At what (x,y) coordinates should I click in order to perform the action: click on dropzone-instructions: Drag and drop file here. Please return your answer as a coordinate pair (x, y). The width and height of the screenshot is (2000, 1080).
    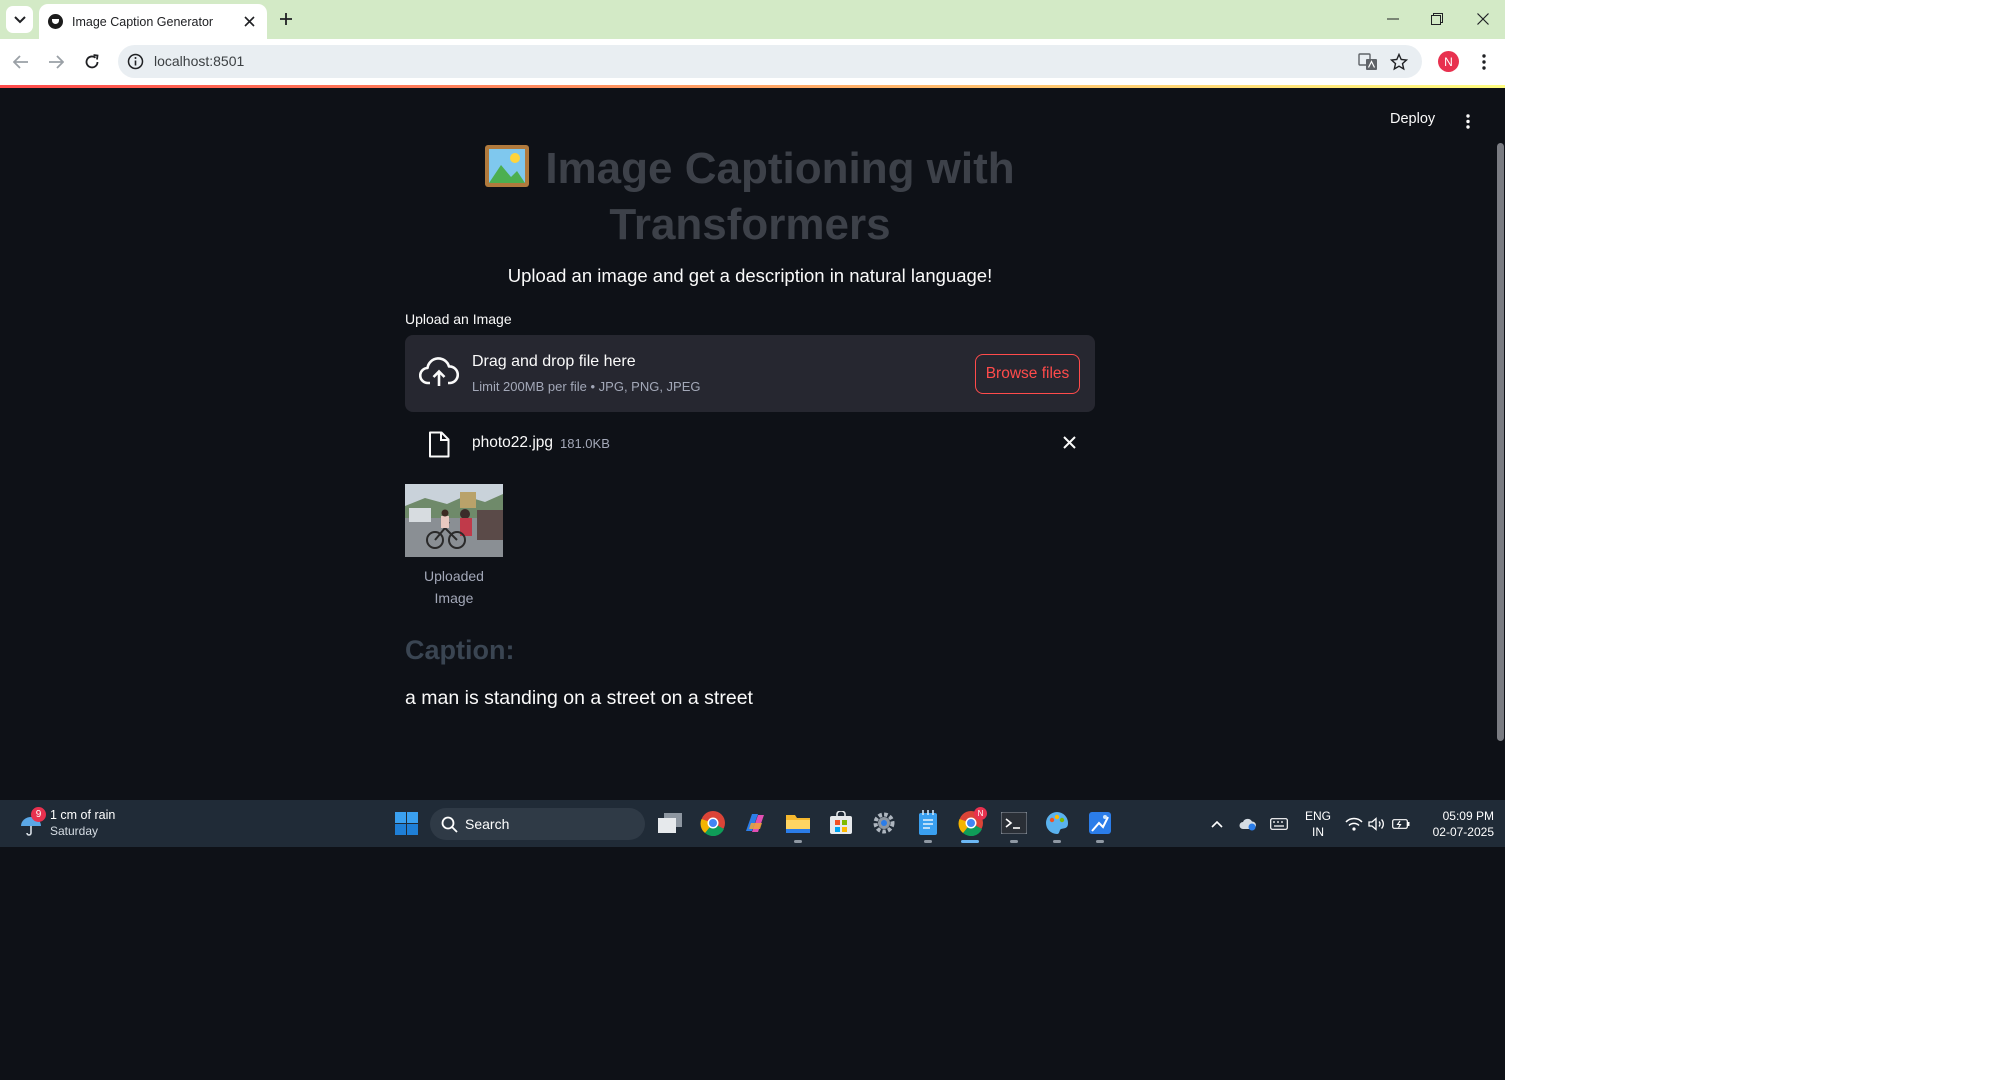
    Looking at the image, I should click on (554, 361).